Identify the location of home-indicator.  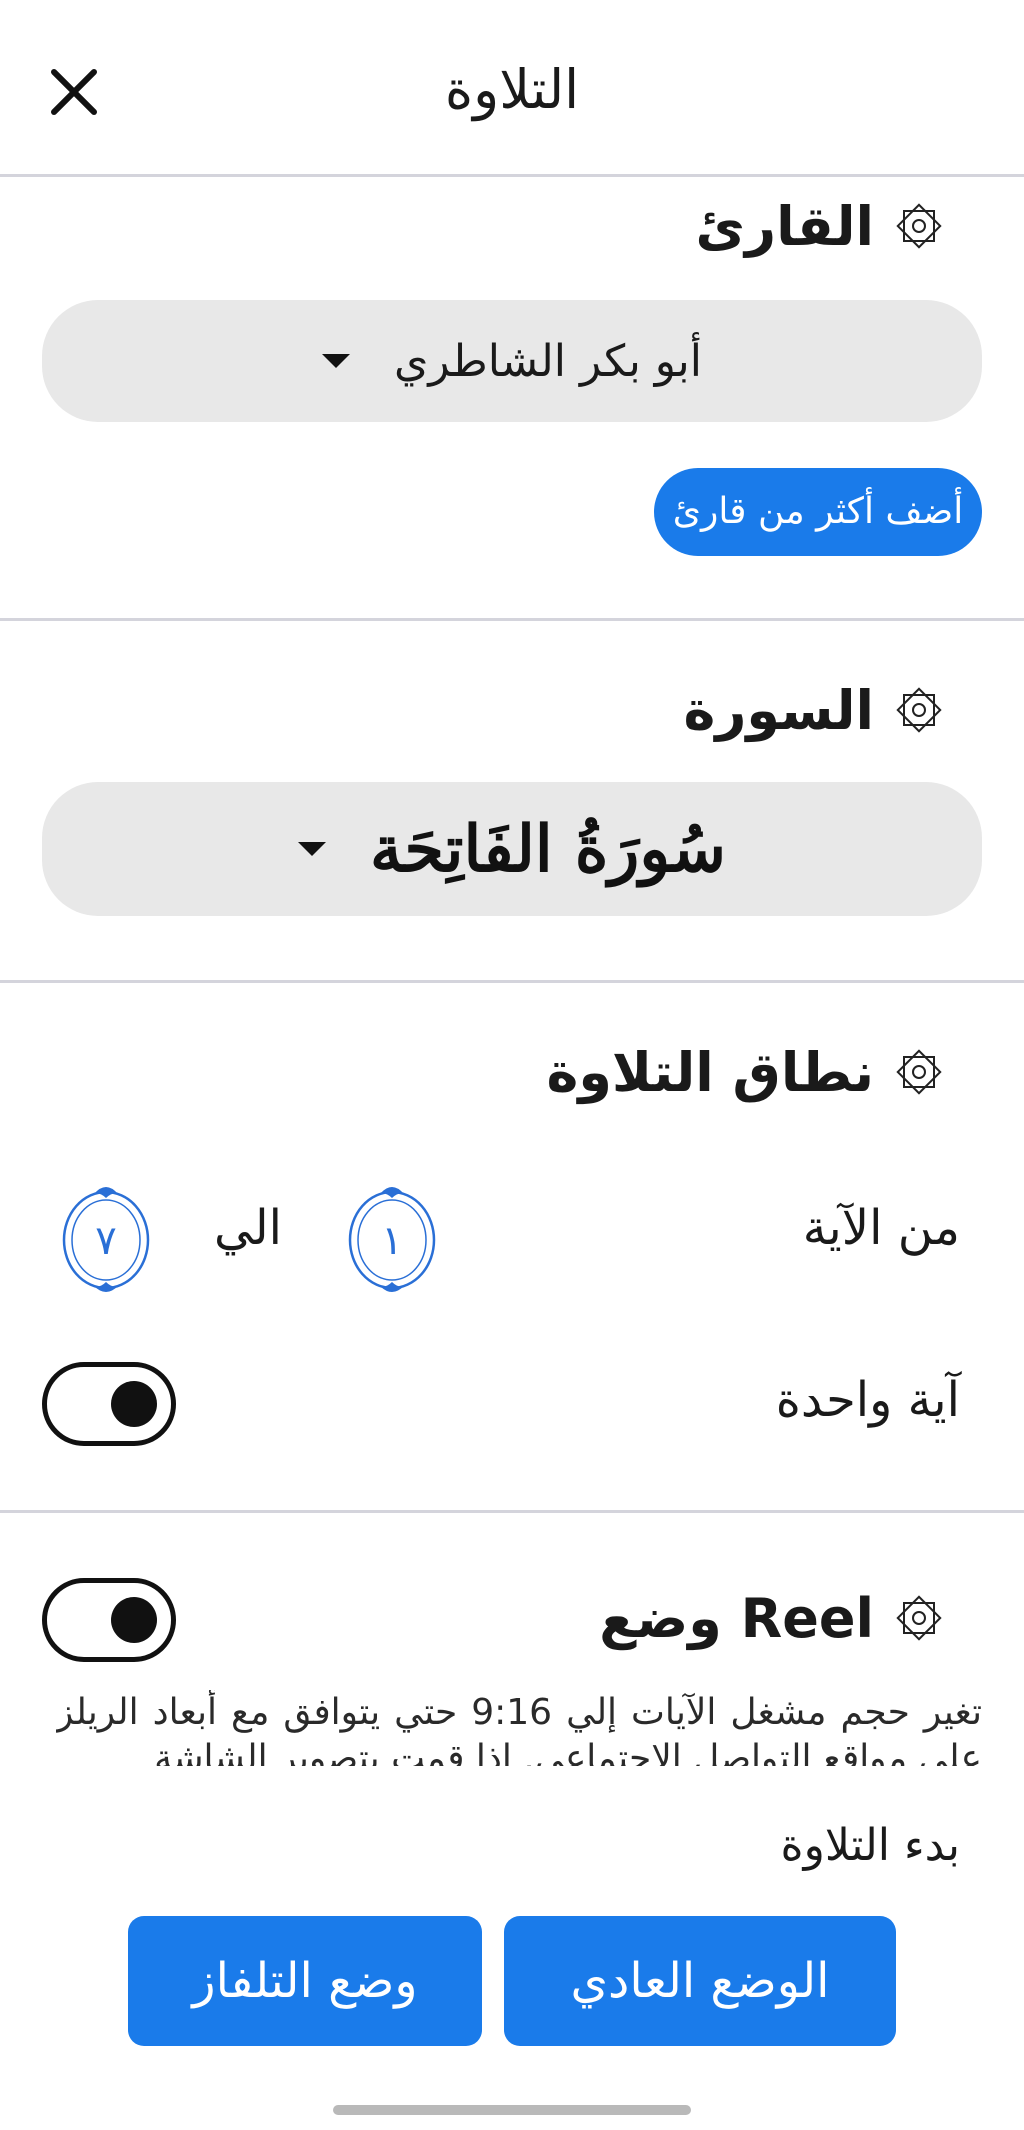
(512, 2110).